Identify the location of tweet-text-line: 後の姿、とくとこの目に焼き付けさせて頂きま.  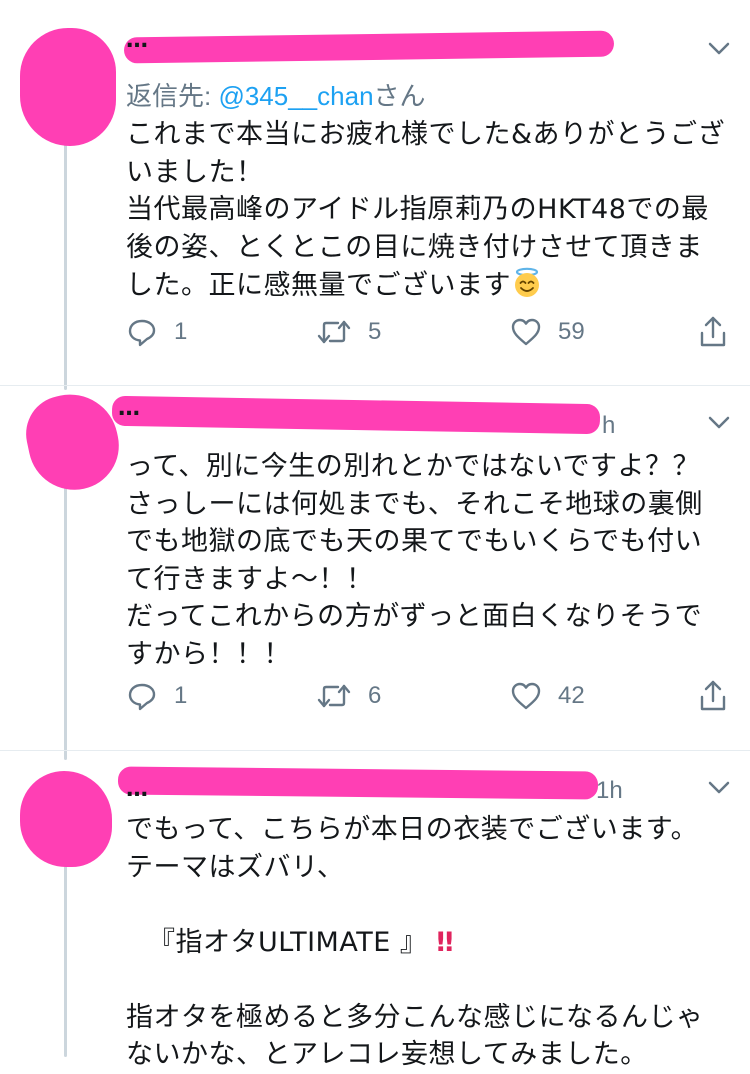
(414, 247).